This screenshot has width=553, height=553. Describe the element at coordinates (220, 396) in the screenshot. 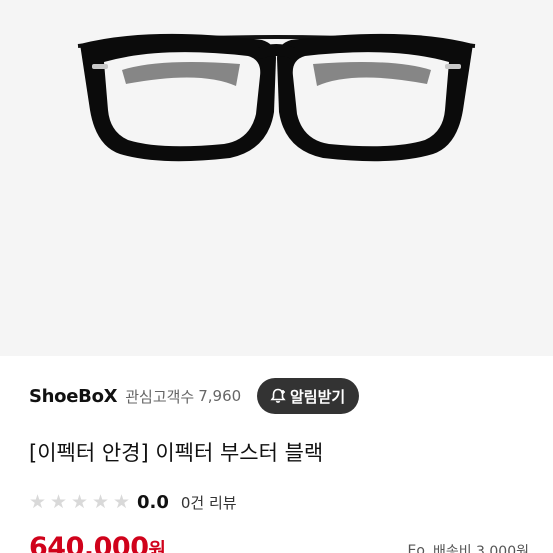

I see `watchers-count: 7,960` at that location.